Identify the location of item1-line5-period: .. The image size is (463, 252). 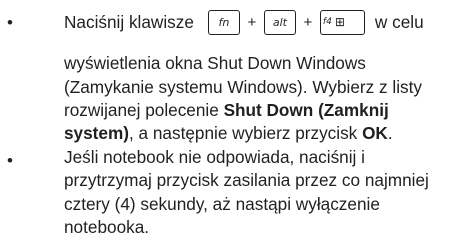
(390, 133).